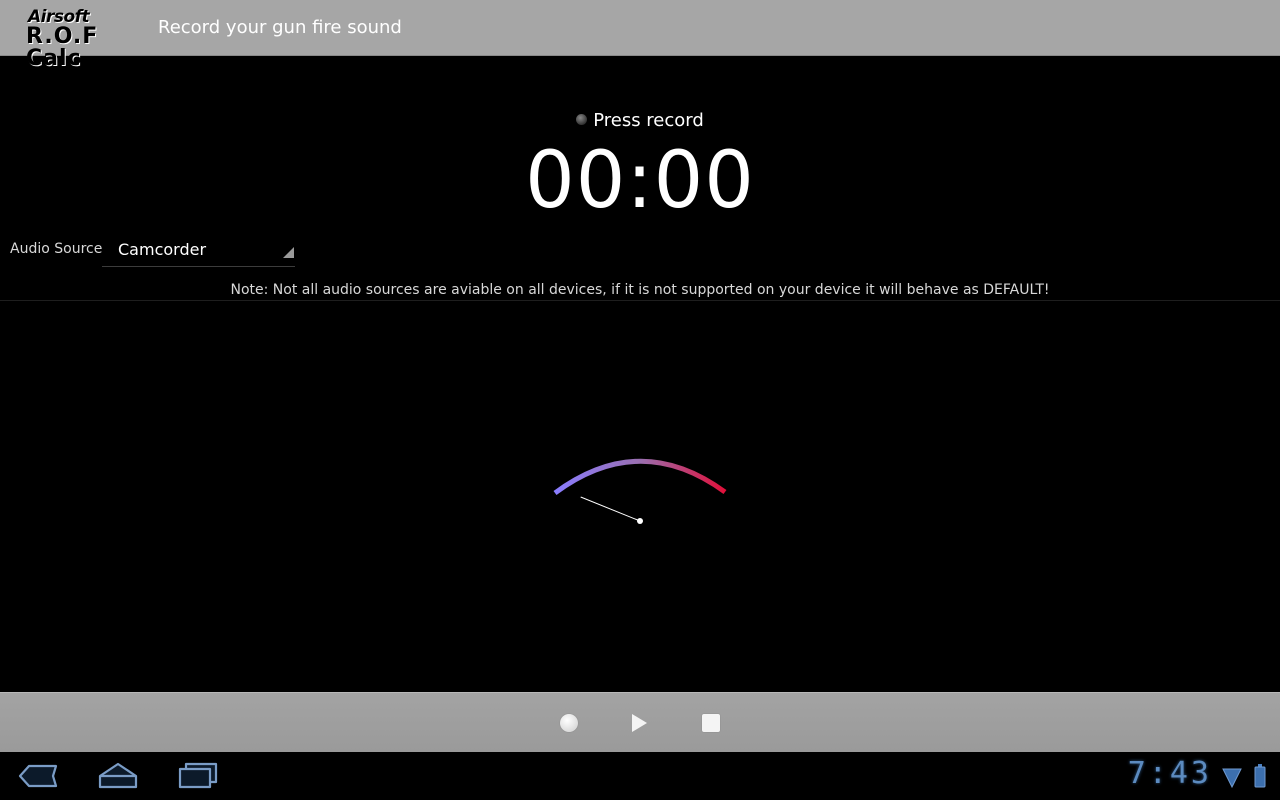 The width and height of the screenshot is (1280, 800). I want to click on recent-apps-icon, so click(198, 775).